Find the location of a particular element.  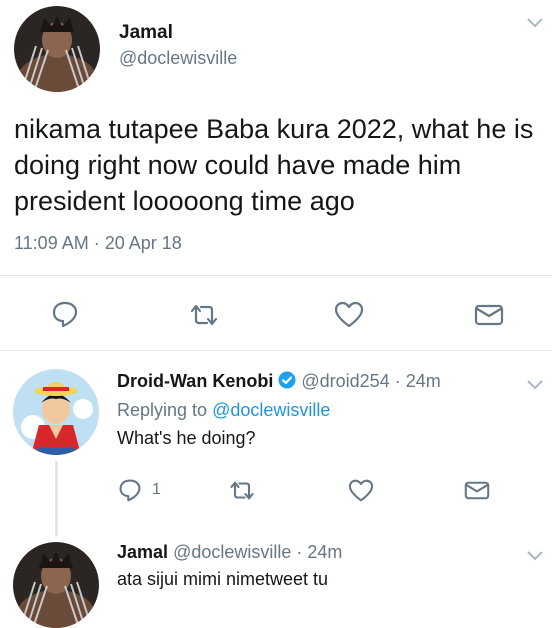

reply-text: ata sijui mimi nimetweet tu is located at coordinates (223, 579).